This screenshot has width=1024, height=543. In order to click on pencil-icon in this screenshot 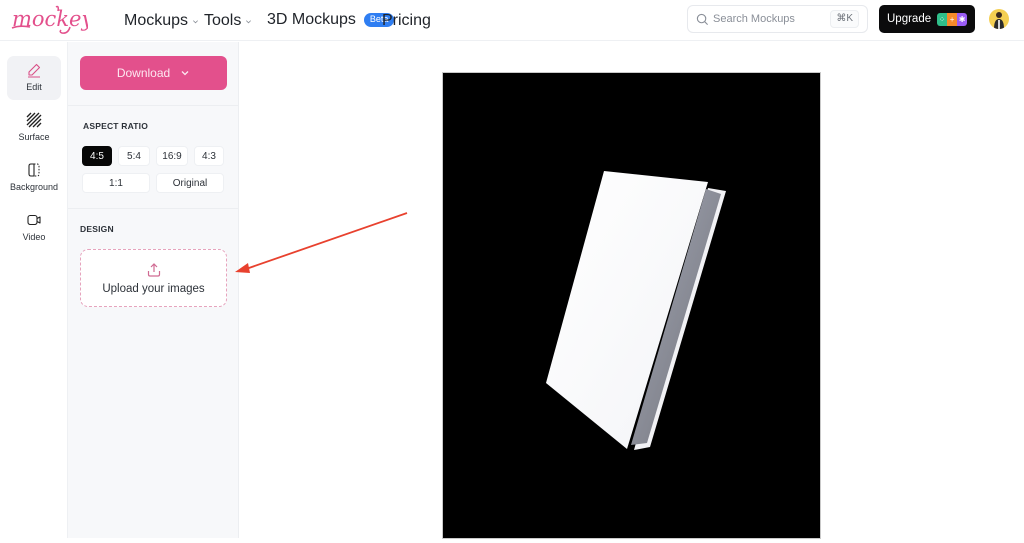, I will do `click(34, 70)`.